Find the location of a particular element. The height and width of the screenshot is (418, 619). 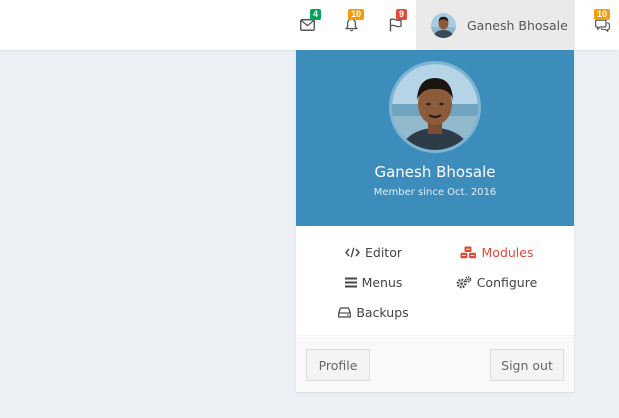

backups-link: Backups is located at coordinates (373, 312).